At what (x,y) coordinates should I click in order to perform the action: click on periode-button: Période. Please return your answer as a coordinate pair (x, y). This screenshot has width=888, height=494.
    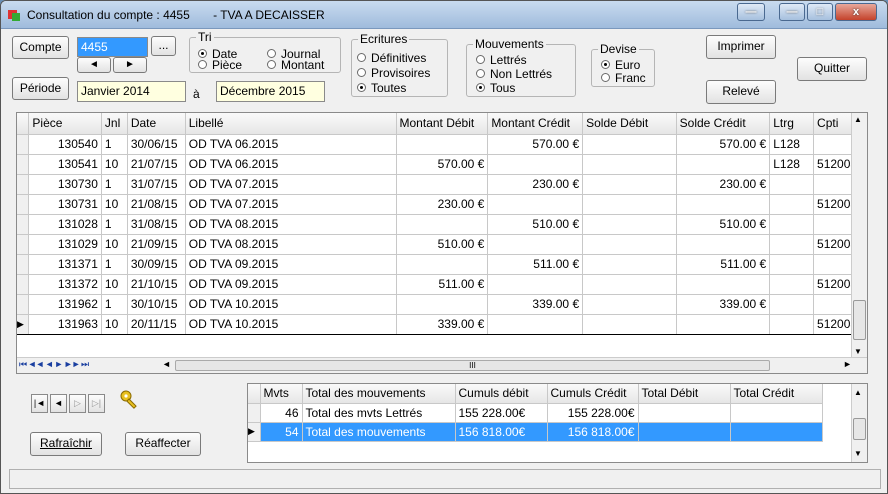
    Looking at the image, I should click on (40, 88).